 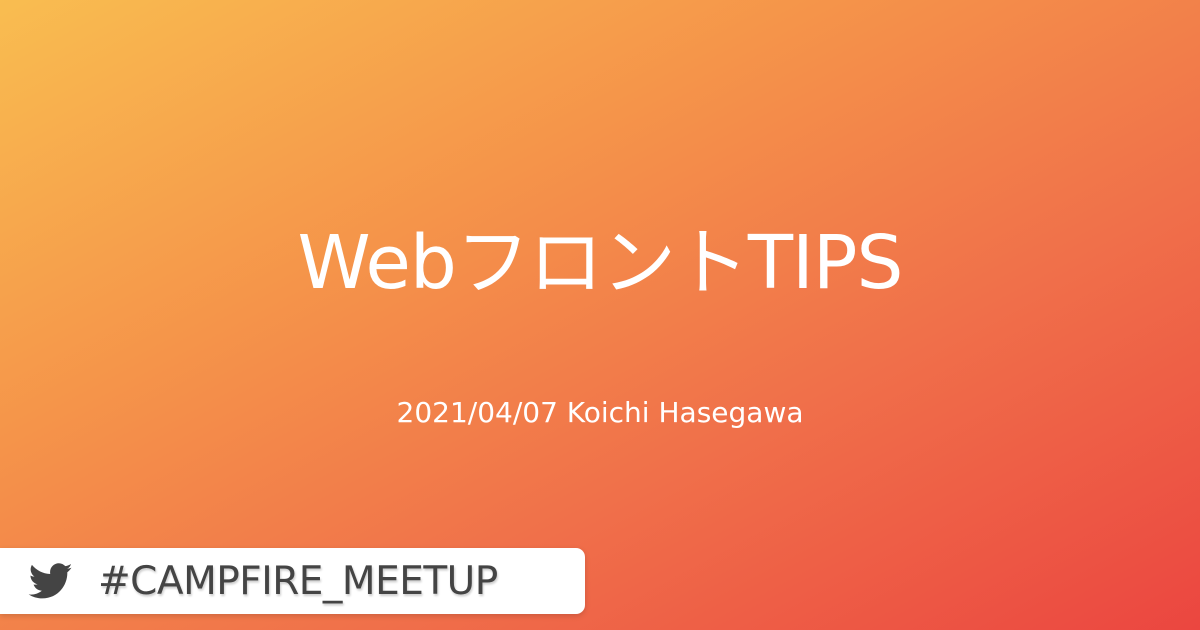 I want to click on hashtag-badge: #CAMPFIRE_MEETUP, so click(x=292, y=581).